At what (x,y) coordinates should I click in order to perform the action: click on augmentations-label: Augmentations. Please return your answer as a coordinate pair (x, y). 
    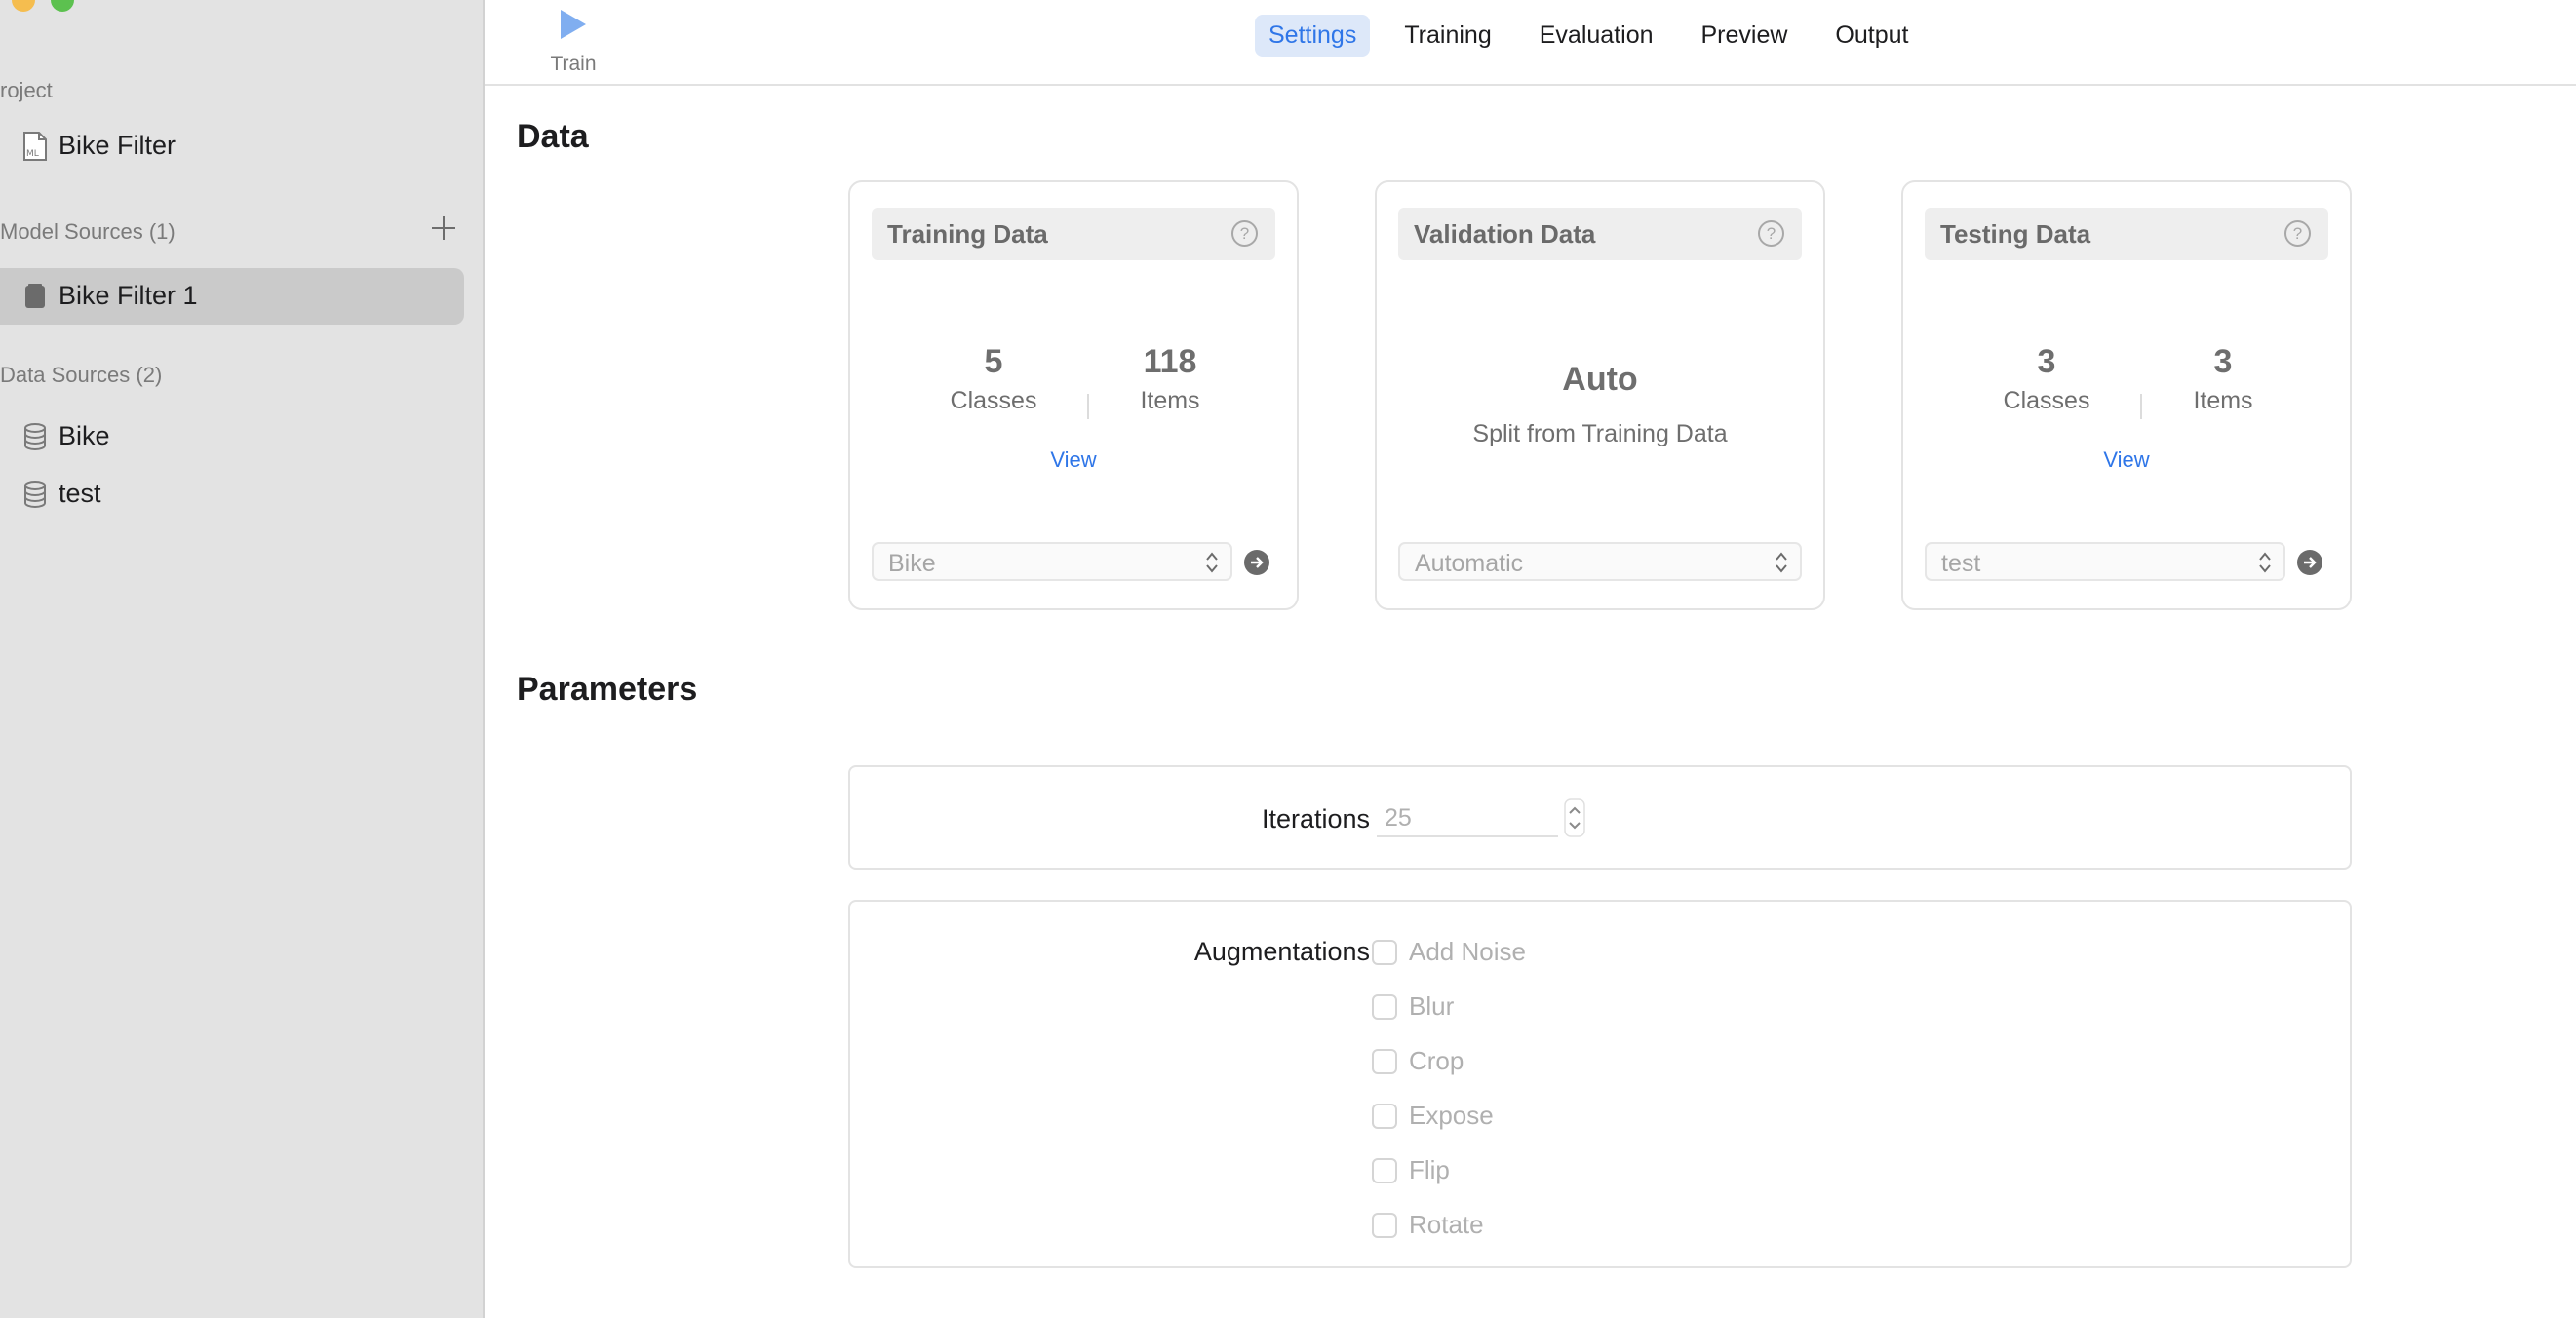
    Looking at the image, I should click on (1281, 951).